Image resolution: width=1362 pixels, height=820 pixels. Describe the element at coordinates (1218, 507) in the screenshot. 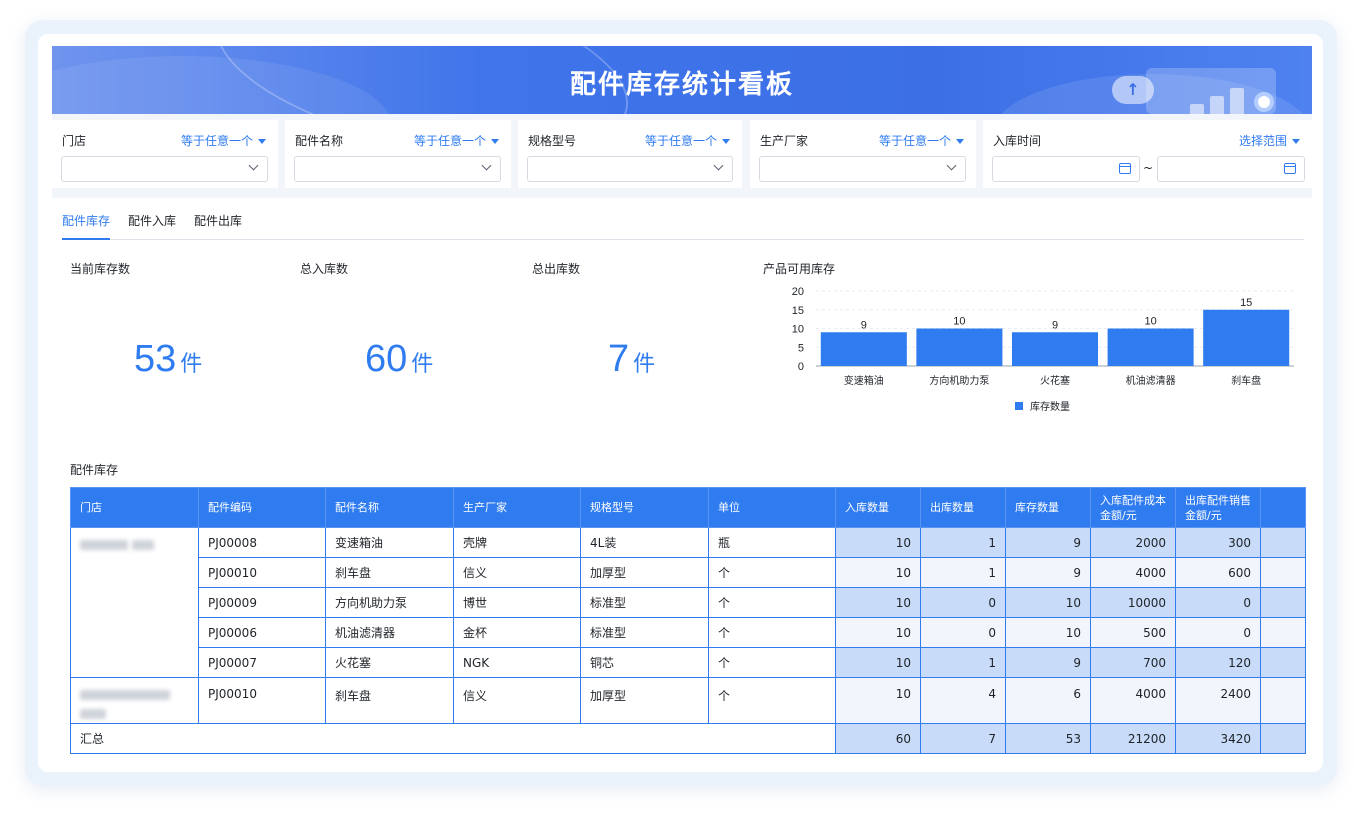

I see `column-header: 出库配件销售金额/元` at that location.